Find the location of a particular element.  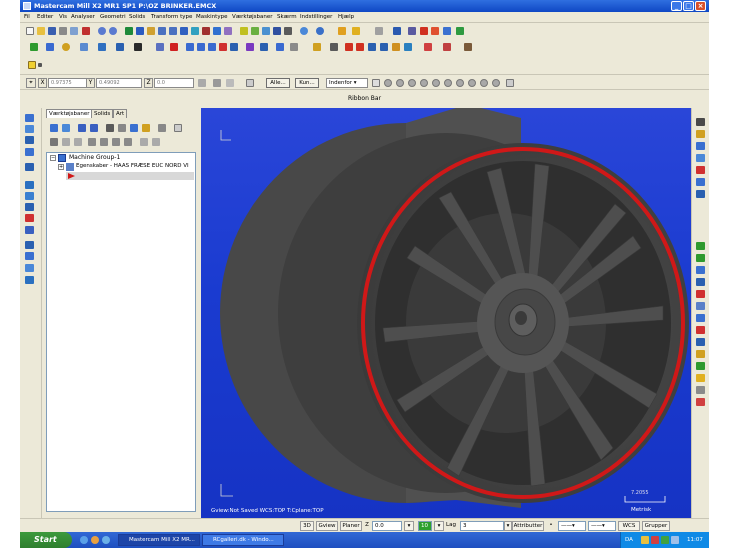

btn-attributter: Attributter is located at coordinates (528, 526).